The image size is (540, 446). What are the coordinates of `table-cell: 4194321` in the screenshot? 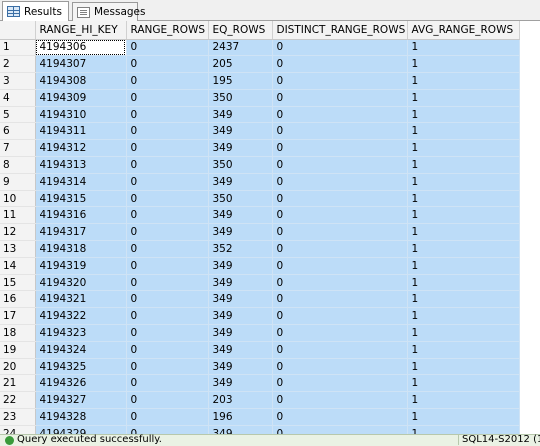 It's located at (81, 299).